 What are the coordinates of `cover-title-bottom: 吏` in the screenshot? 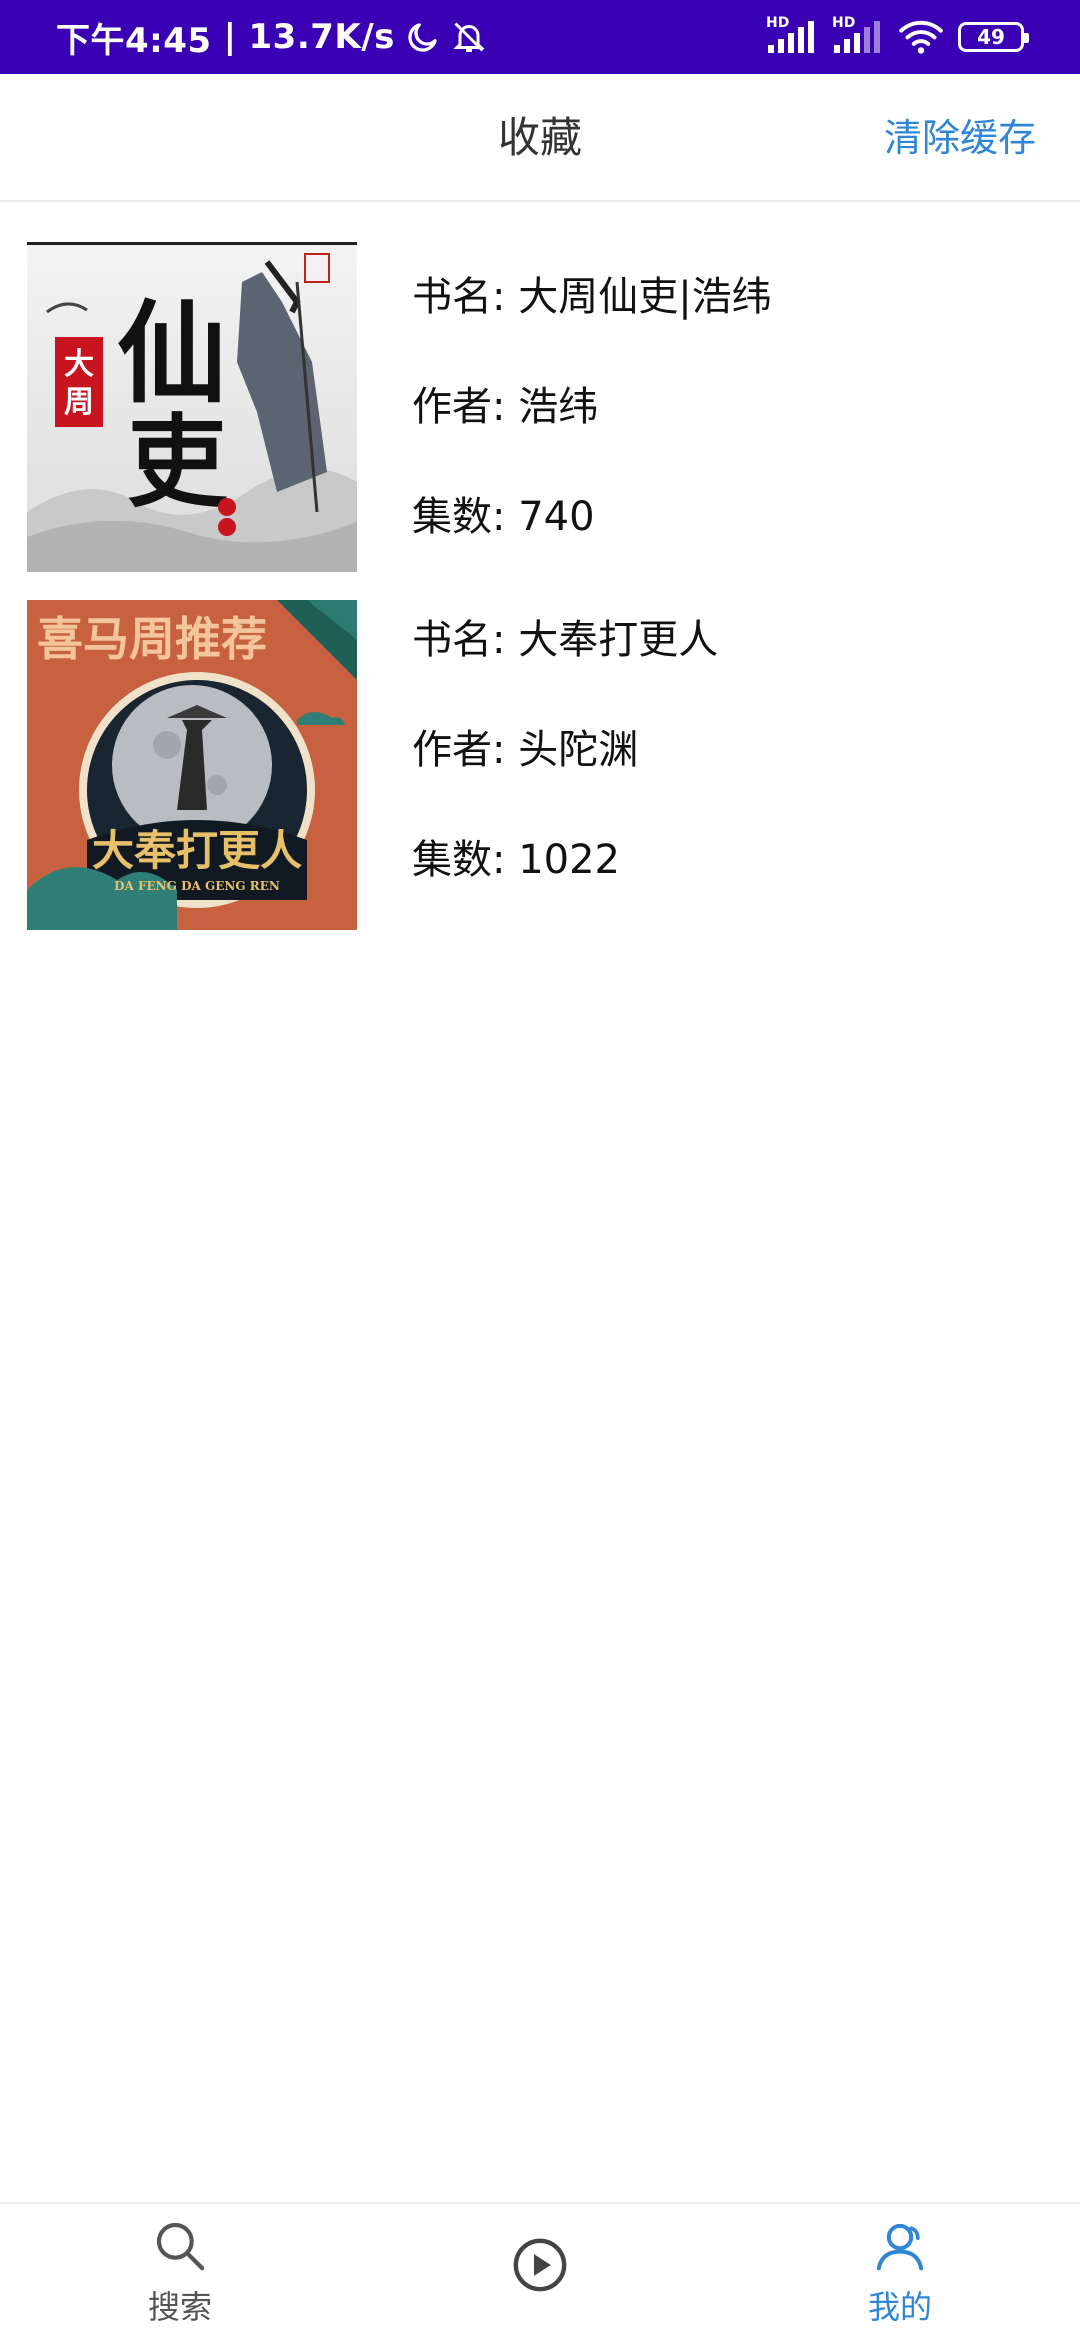 It's located at (177, 462).